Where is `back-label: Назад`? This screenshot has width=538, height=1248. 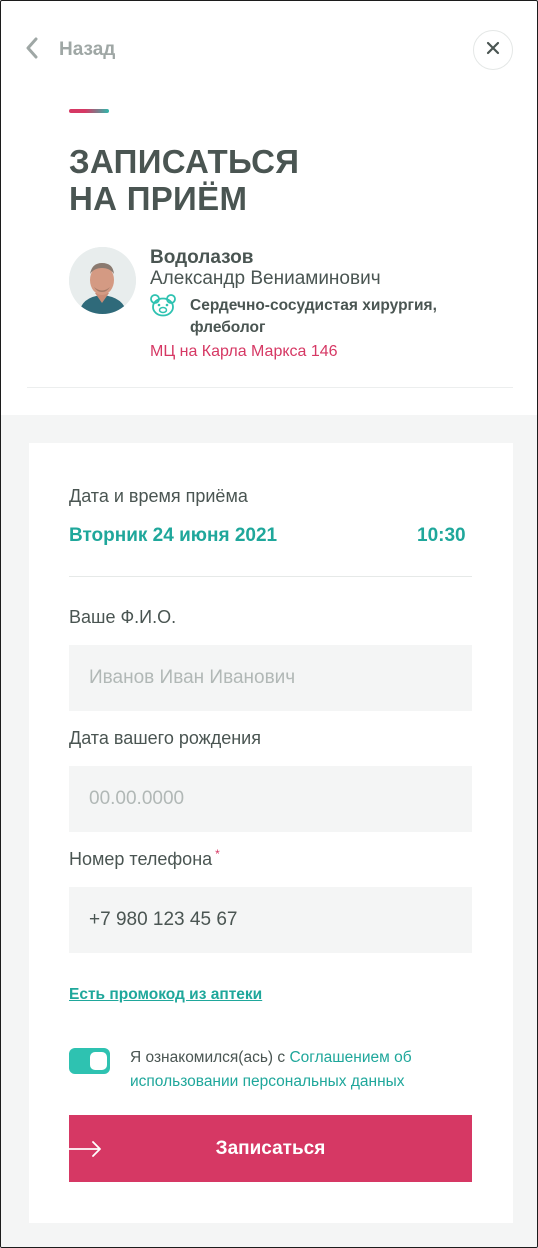 back-label: Назад is located at coordinates (87, 49).